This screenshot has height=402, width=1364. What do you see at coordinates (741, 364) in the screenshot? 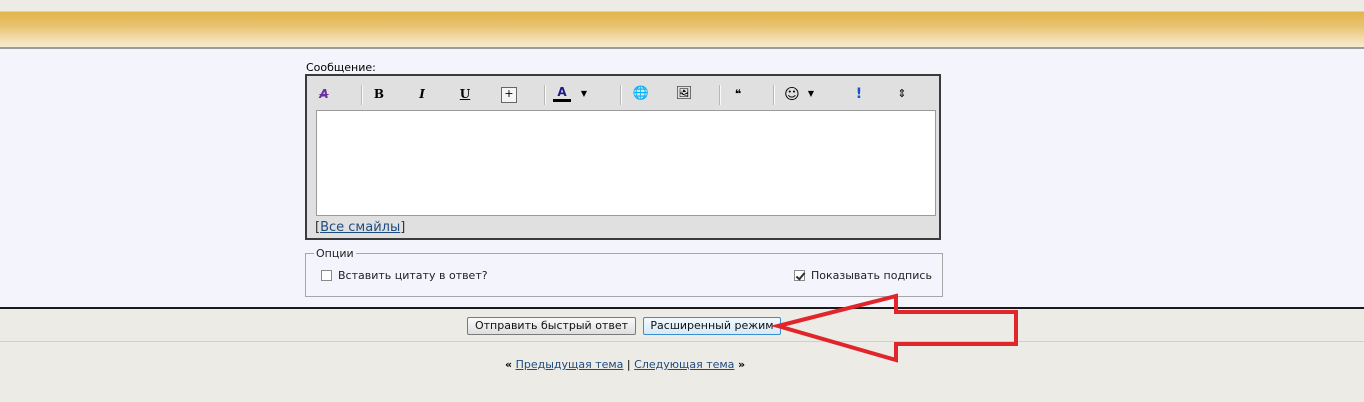
I see `next-arrow: »` at bounding box center [741, 364].